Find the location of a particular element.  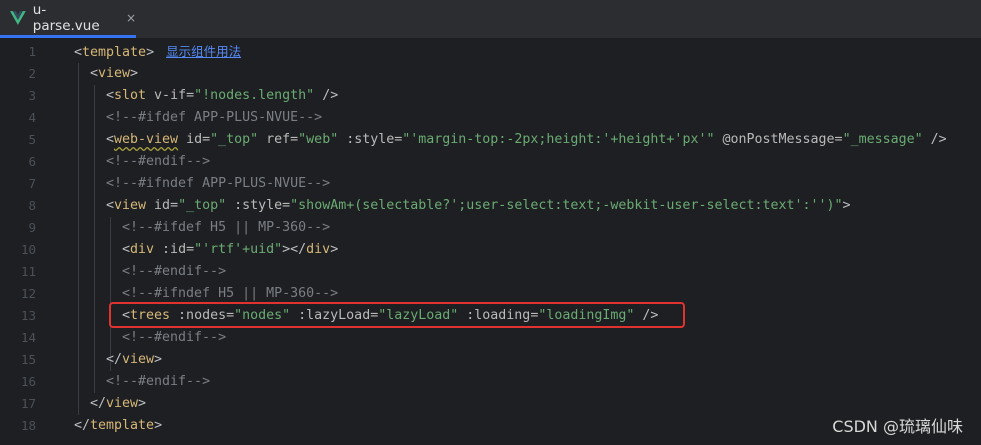

line-number: 9 is located at coordinates (32, 227).